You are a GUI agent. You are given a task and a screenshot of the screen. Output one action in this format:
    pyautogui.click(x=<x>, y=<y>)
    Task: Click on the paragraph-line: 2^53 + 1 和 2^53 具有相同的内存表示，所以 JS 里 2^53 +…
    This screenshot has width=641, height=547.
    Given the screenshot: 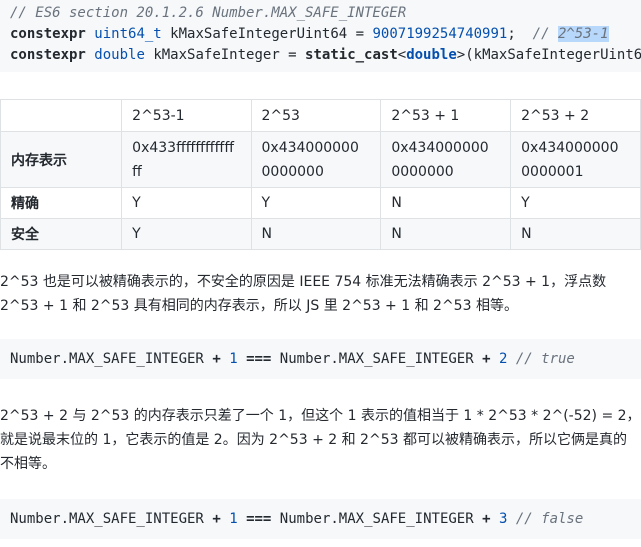 What is the action you would take?
    pyautogui.click(x=259, y=306)
    